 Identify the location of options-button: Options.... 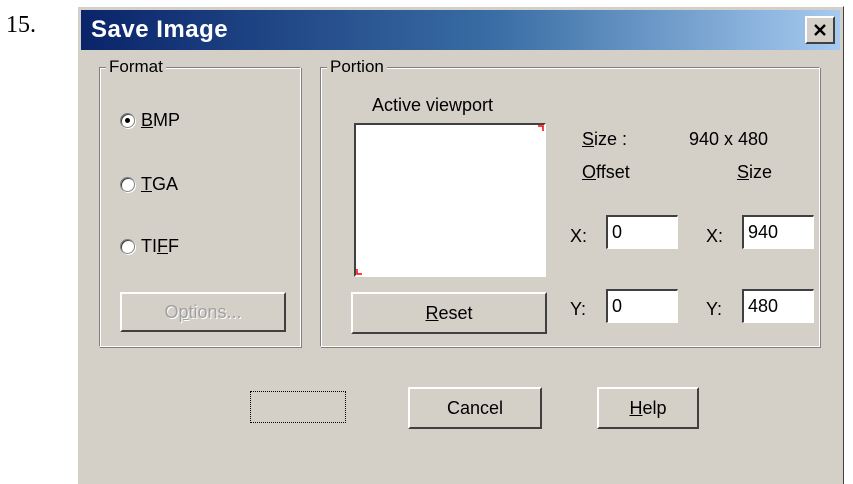
(203, 312).